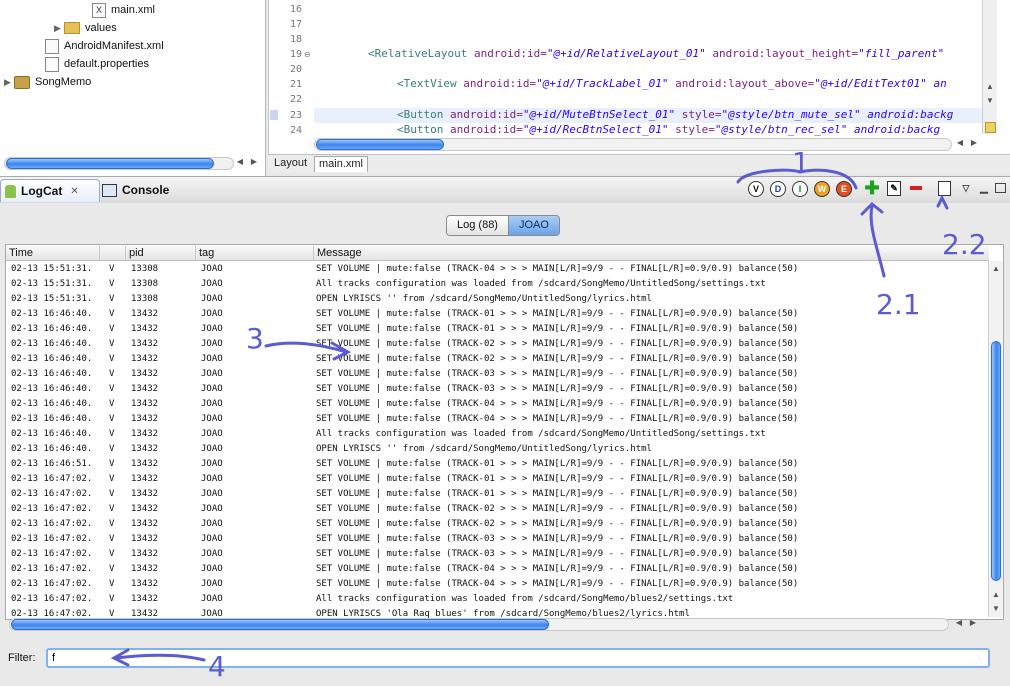 The width and height of the screenshot is (1010, 686). Describe the element at coordinates (916, 188) in the screenshot. I see `delete-filter-icon` at that location.